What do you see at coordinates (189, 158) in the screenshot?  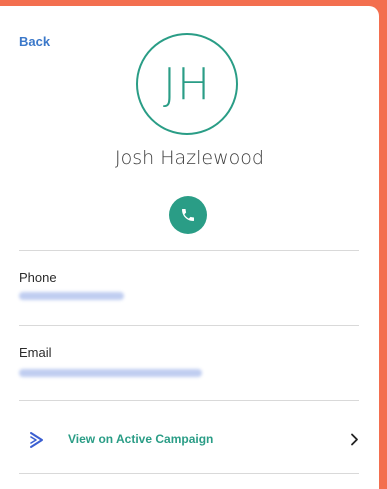 I see `contact-name: Josh Hazlewood` at bounding box center [189, 158].